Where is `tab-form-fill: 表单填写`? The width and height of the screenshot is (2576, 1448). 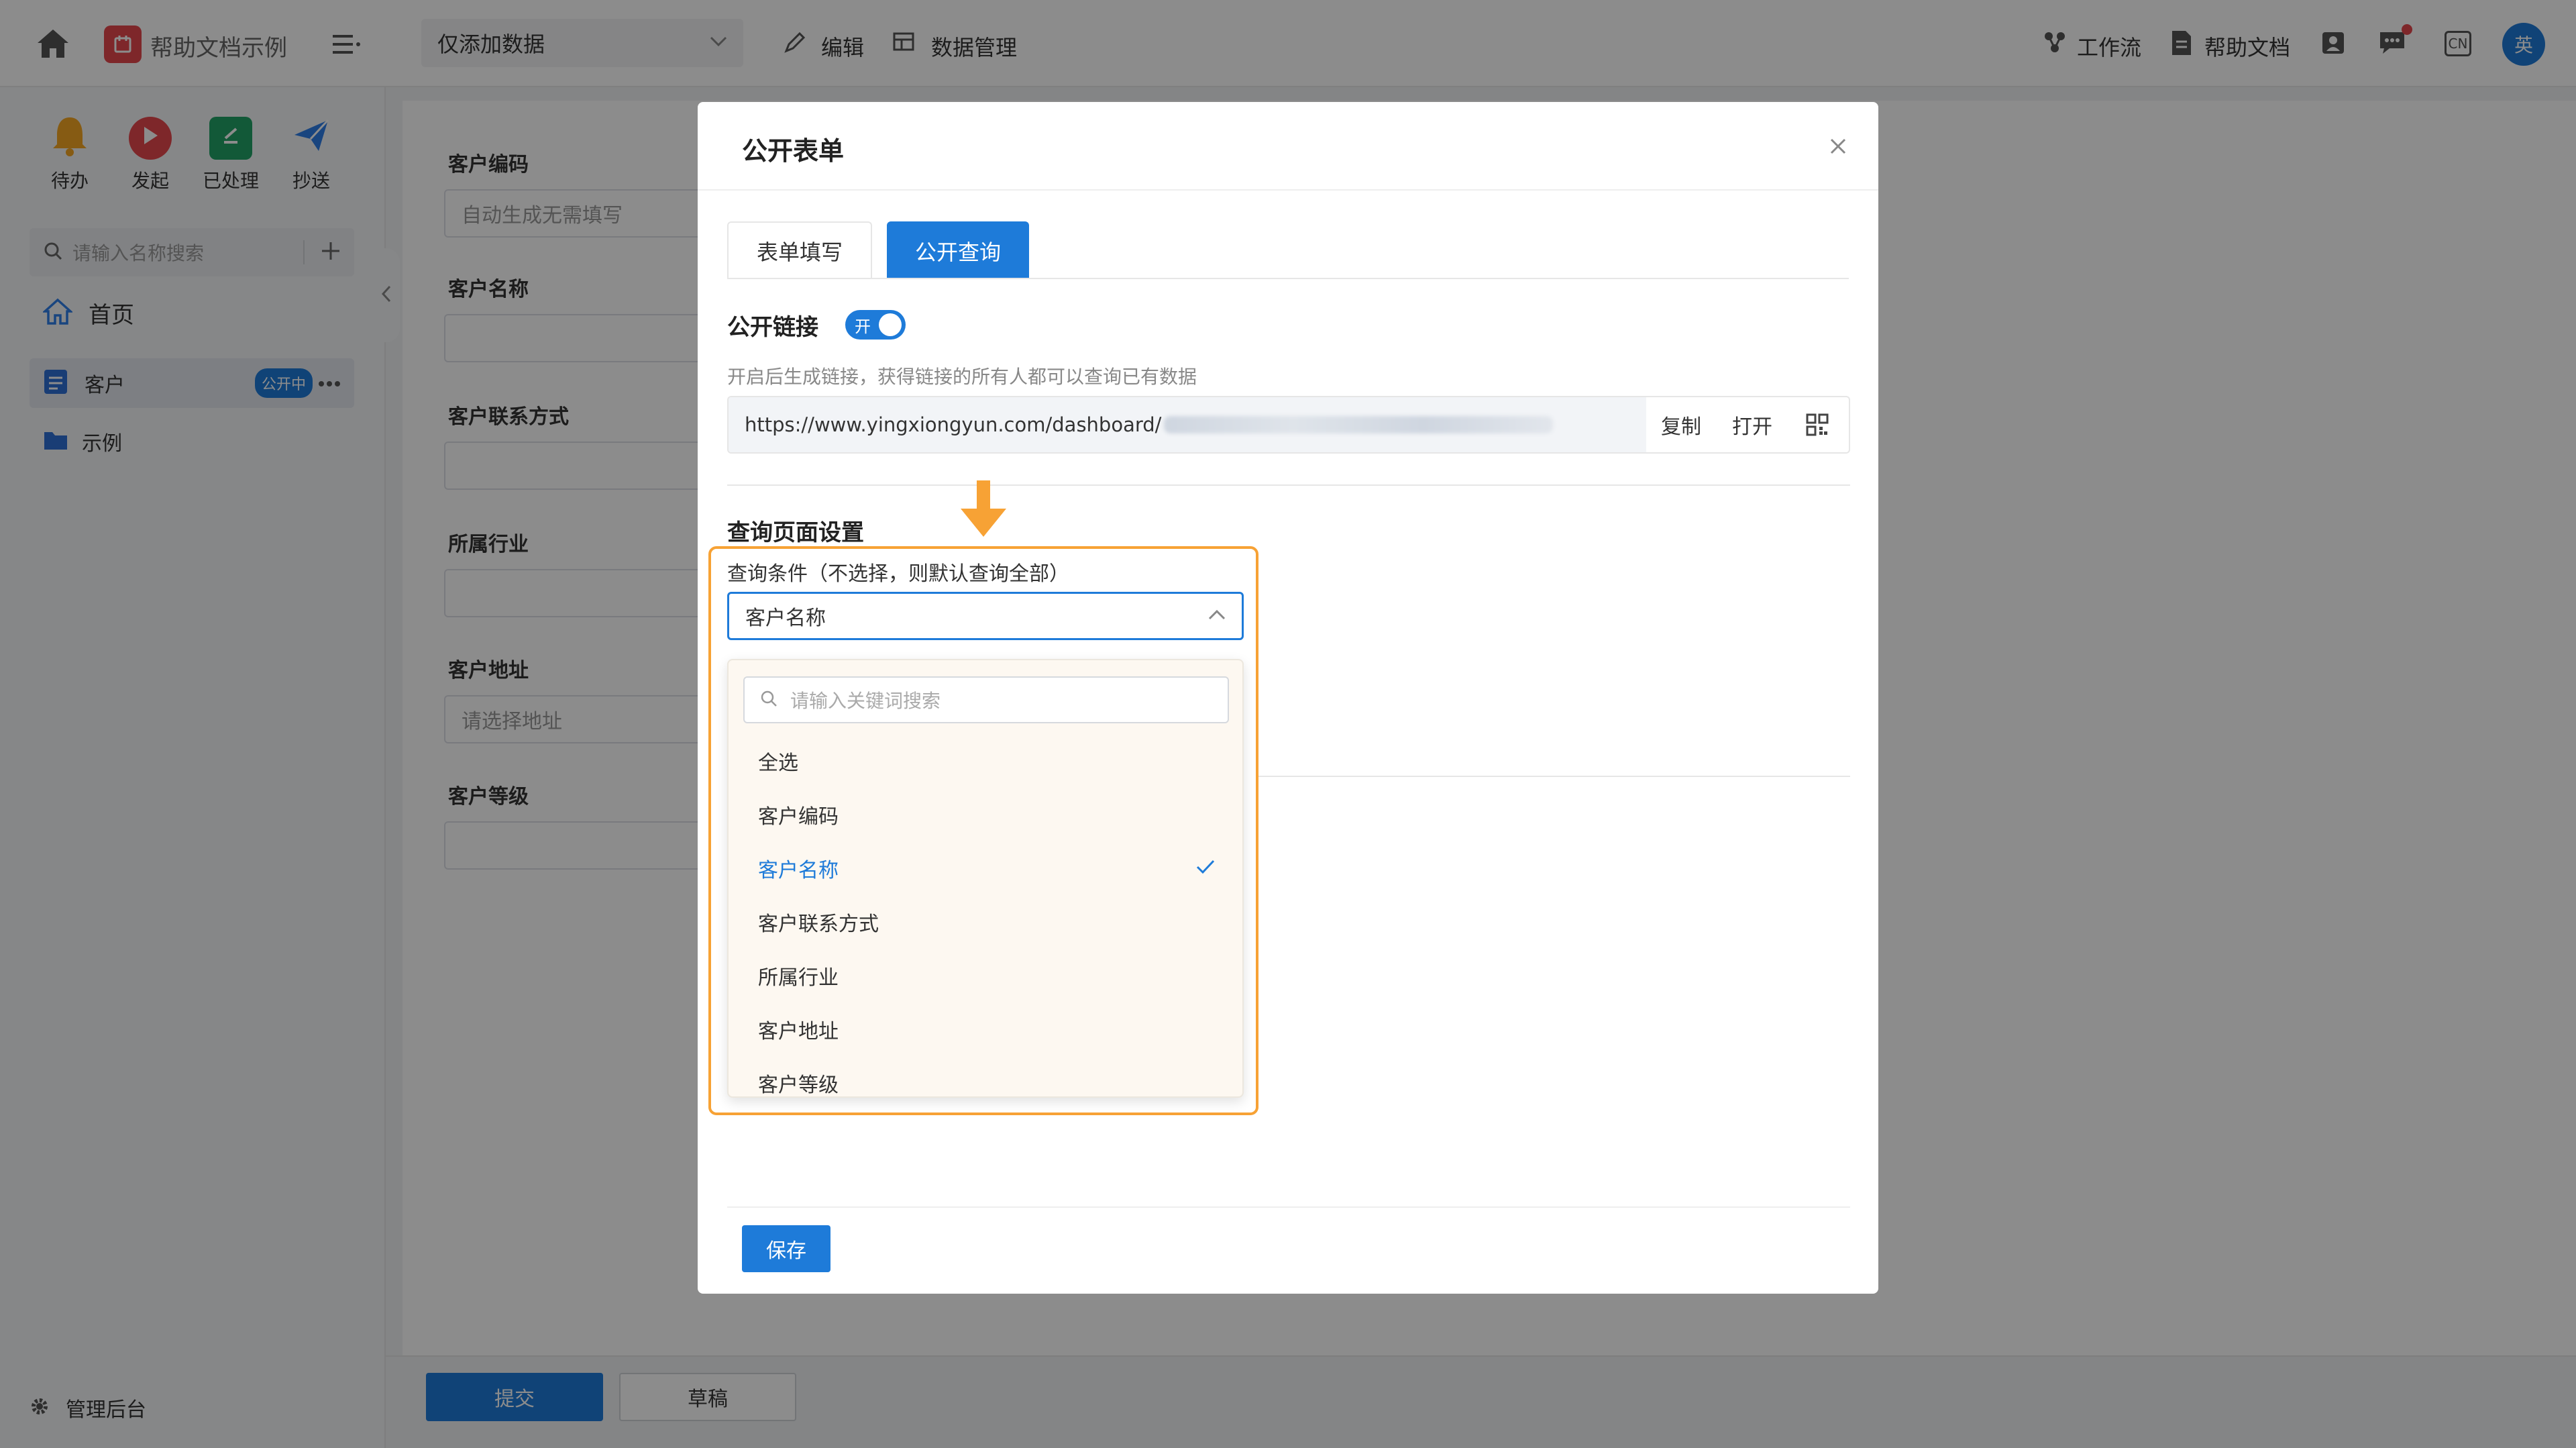
tab-form-fill: 表单填写 is located at coordinates (799, 250).